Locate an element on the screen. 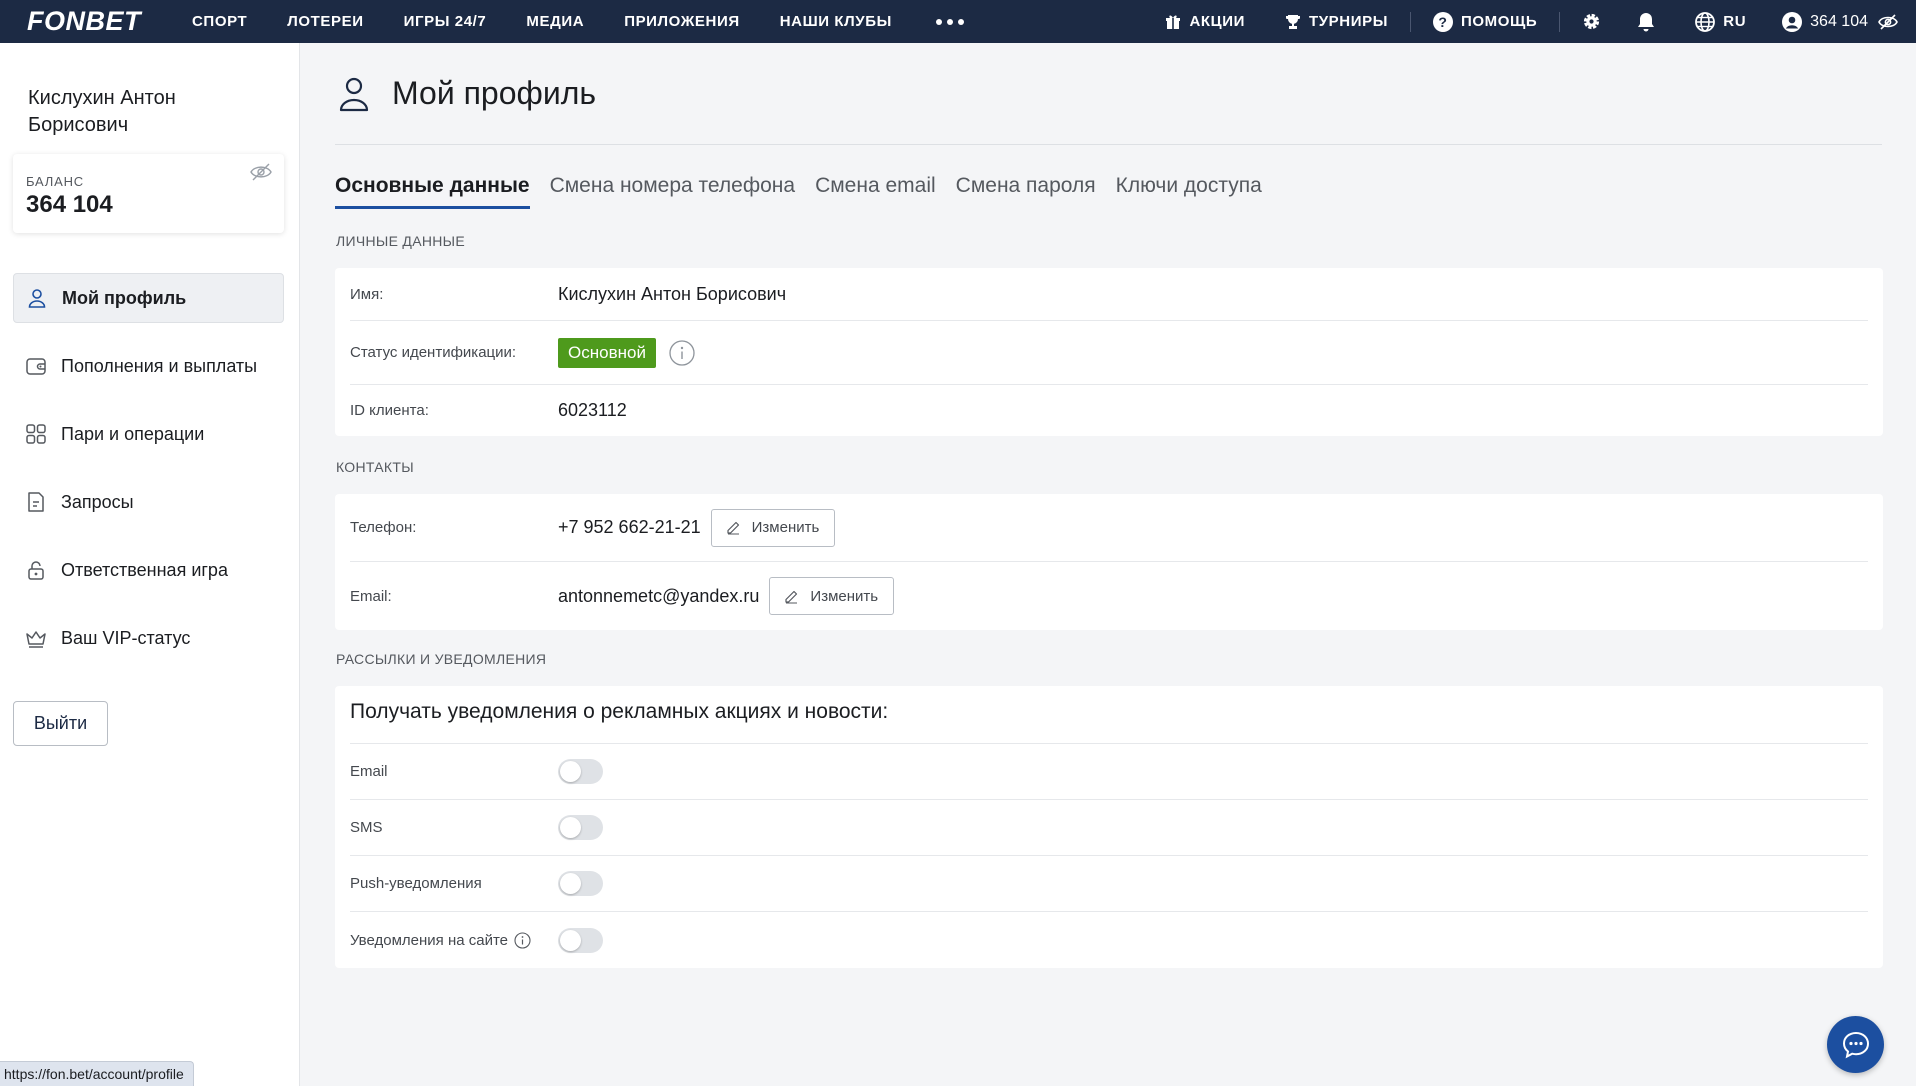 This screenshot has width=1916, height=1086. edit-email-button: Изменить is located at coordinates (832, 596).